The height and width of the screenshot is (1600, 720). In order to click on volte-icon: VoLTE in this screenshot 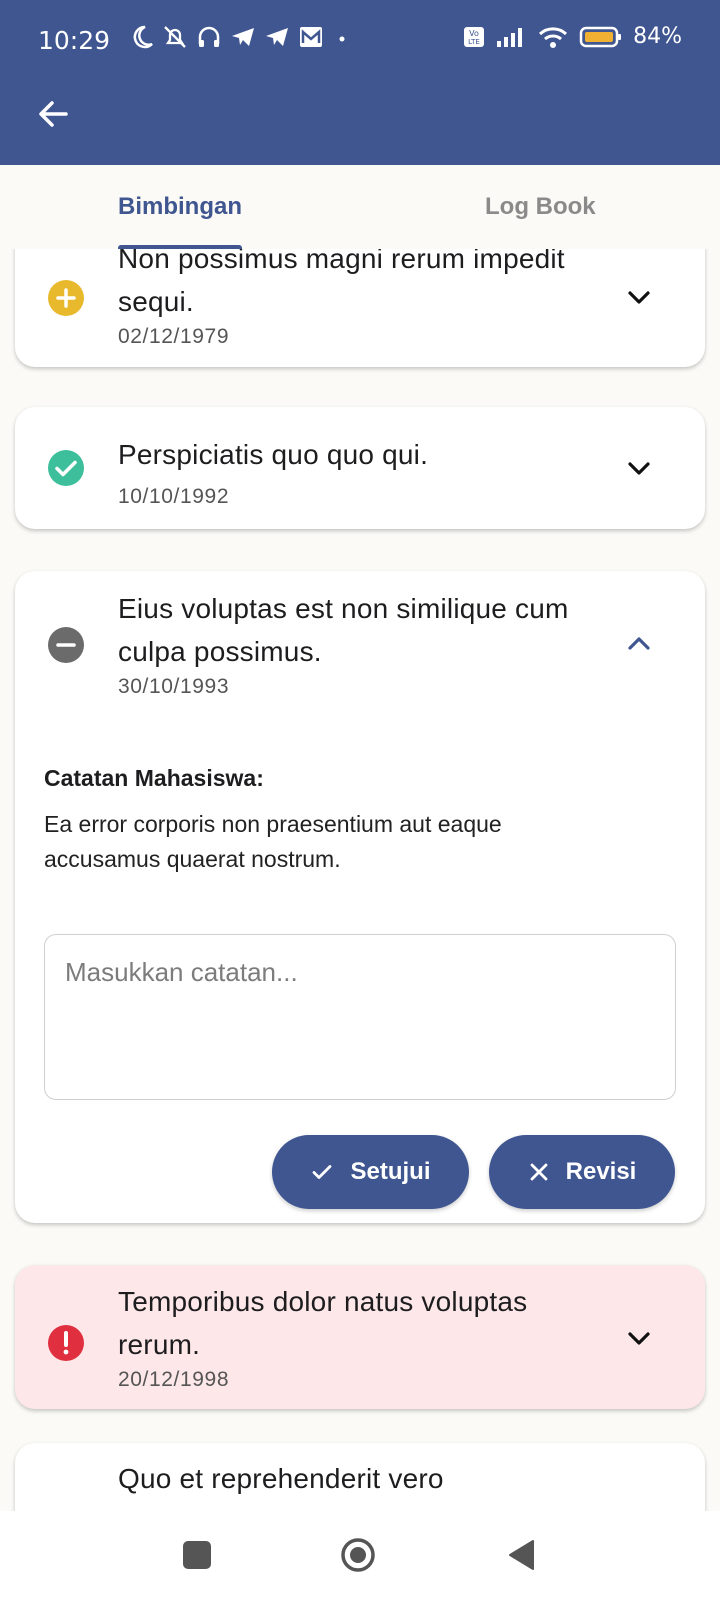, I will do `click(474, 36)`.